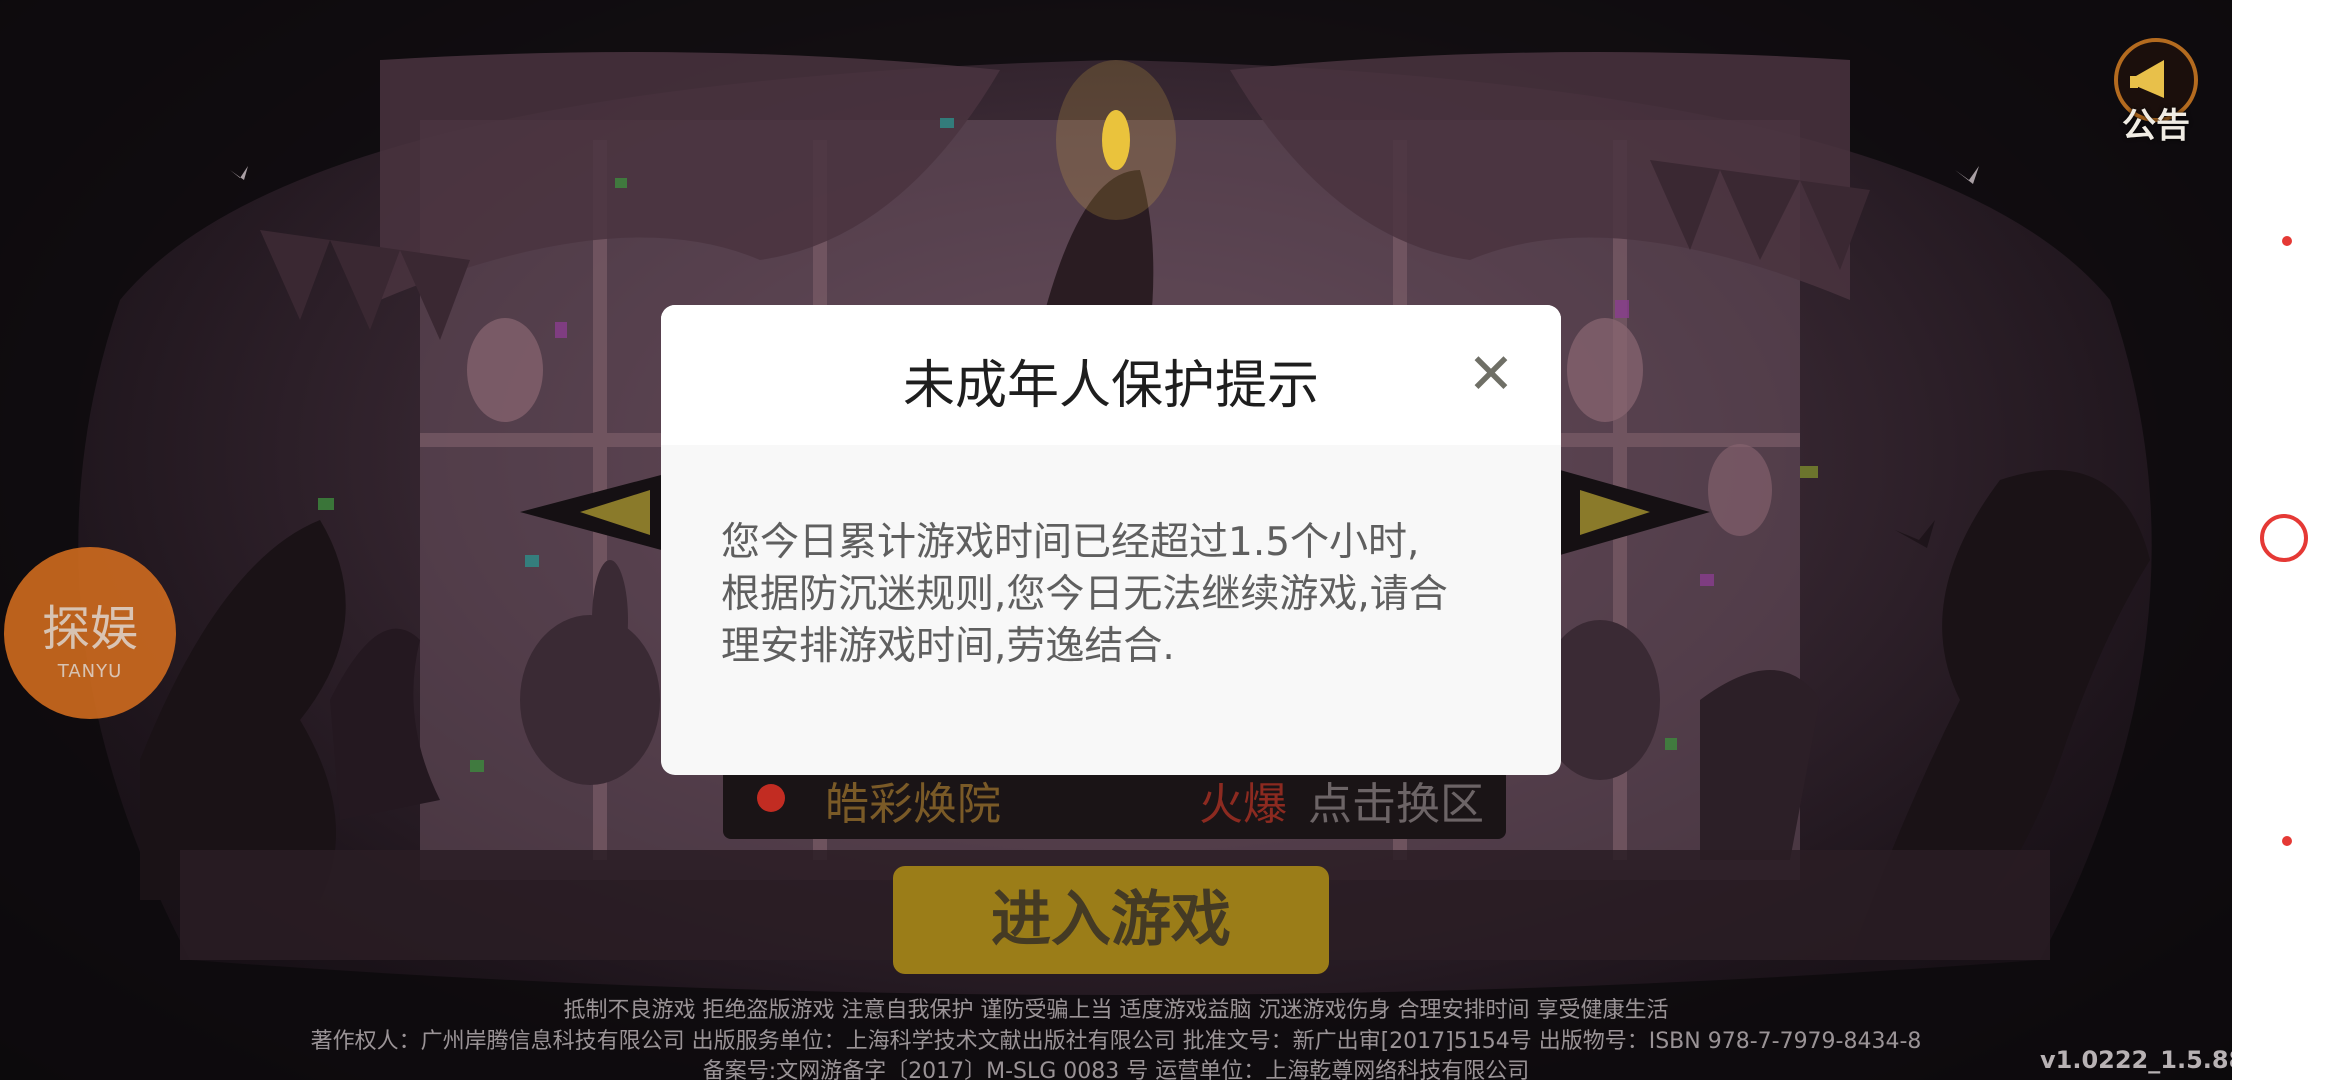  What do you see at coordinates (1396, 800) in the screenshot?
I see `change-server-link: 点击换区` at bounding box center [1396, 800].